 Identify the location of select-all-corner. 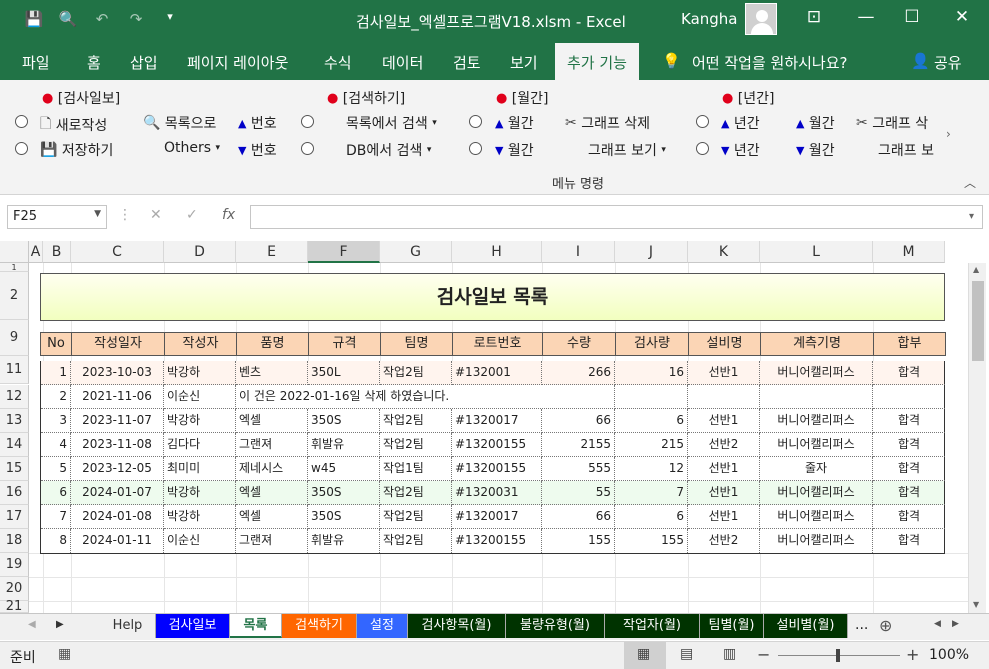
(14, 252).